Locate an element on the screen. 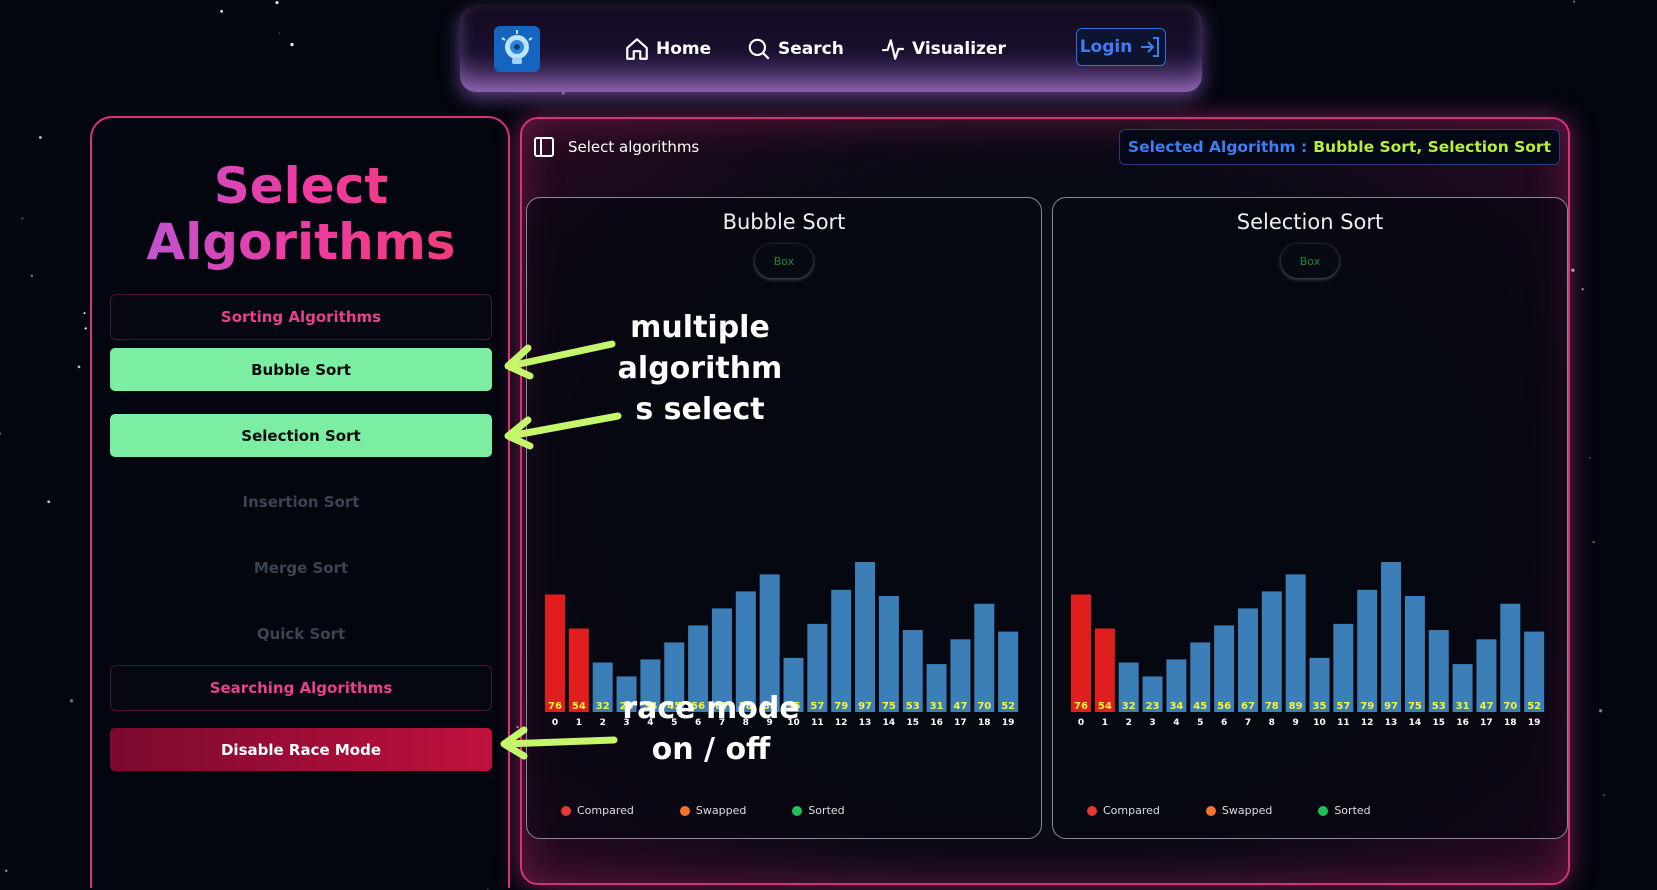 Image resolution: width=1657 pixels, height=890 pixels. bar-value-label: 78 is located at coordinates (1272, 706).